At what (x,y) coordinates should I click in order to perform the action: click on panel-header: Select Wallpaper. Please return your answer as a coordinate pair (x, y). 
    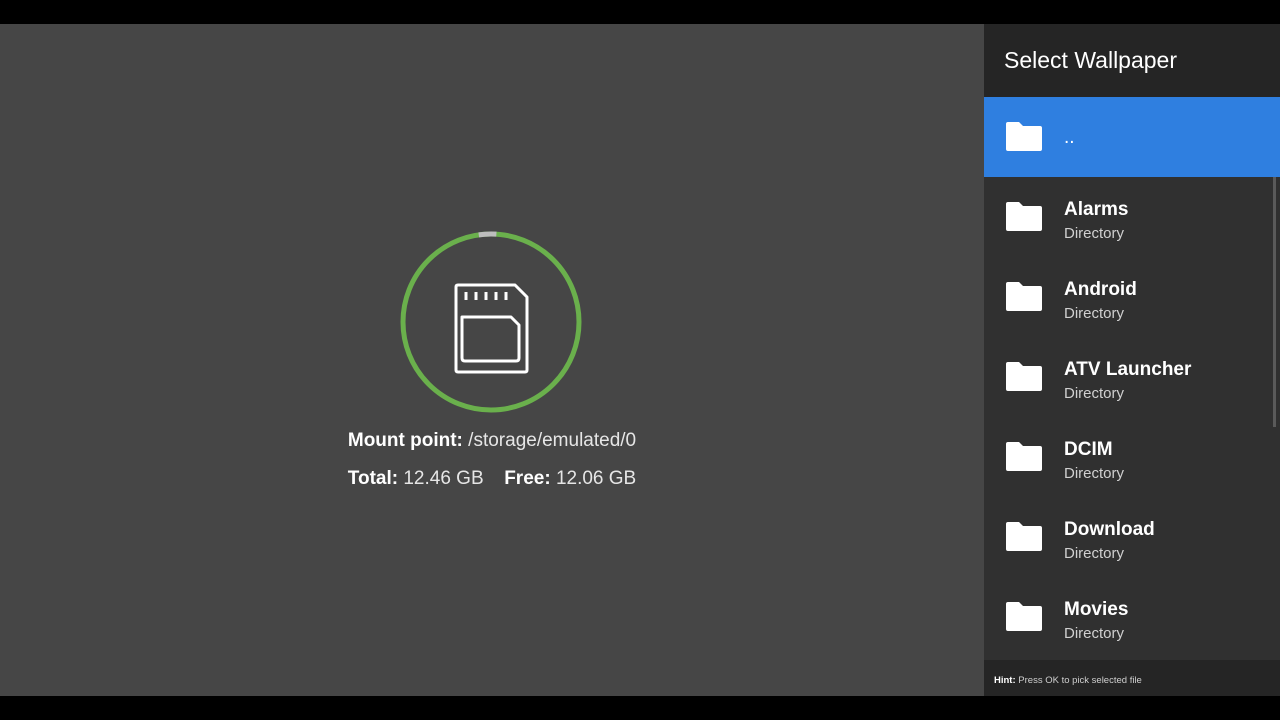
    Looking at the image, I should click on (1132, 60).